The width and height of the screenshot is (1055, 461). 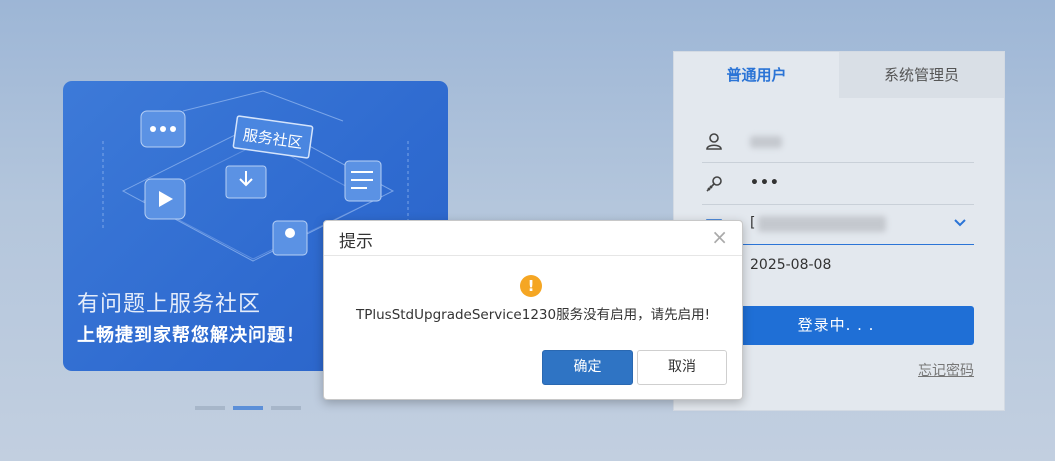 I want to click on login-tabs: 普通用户 系统管理员, so click(x=839, y=75).